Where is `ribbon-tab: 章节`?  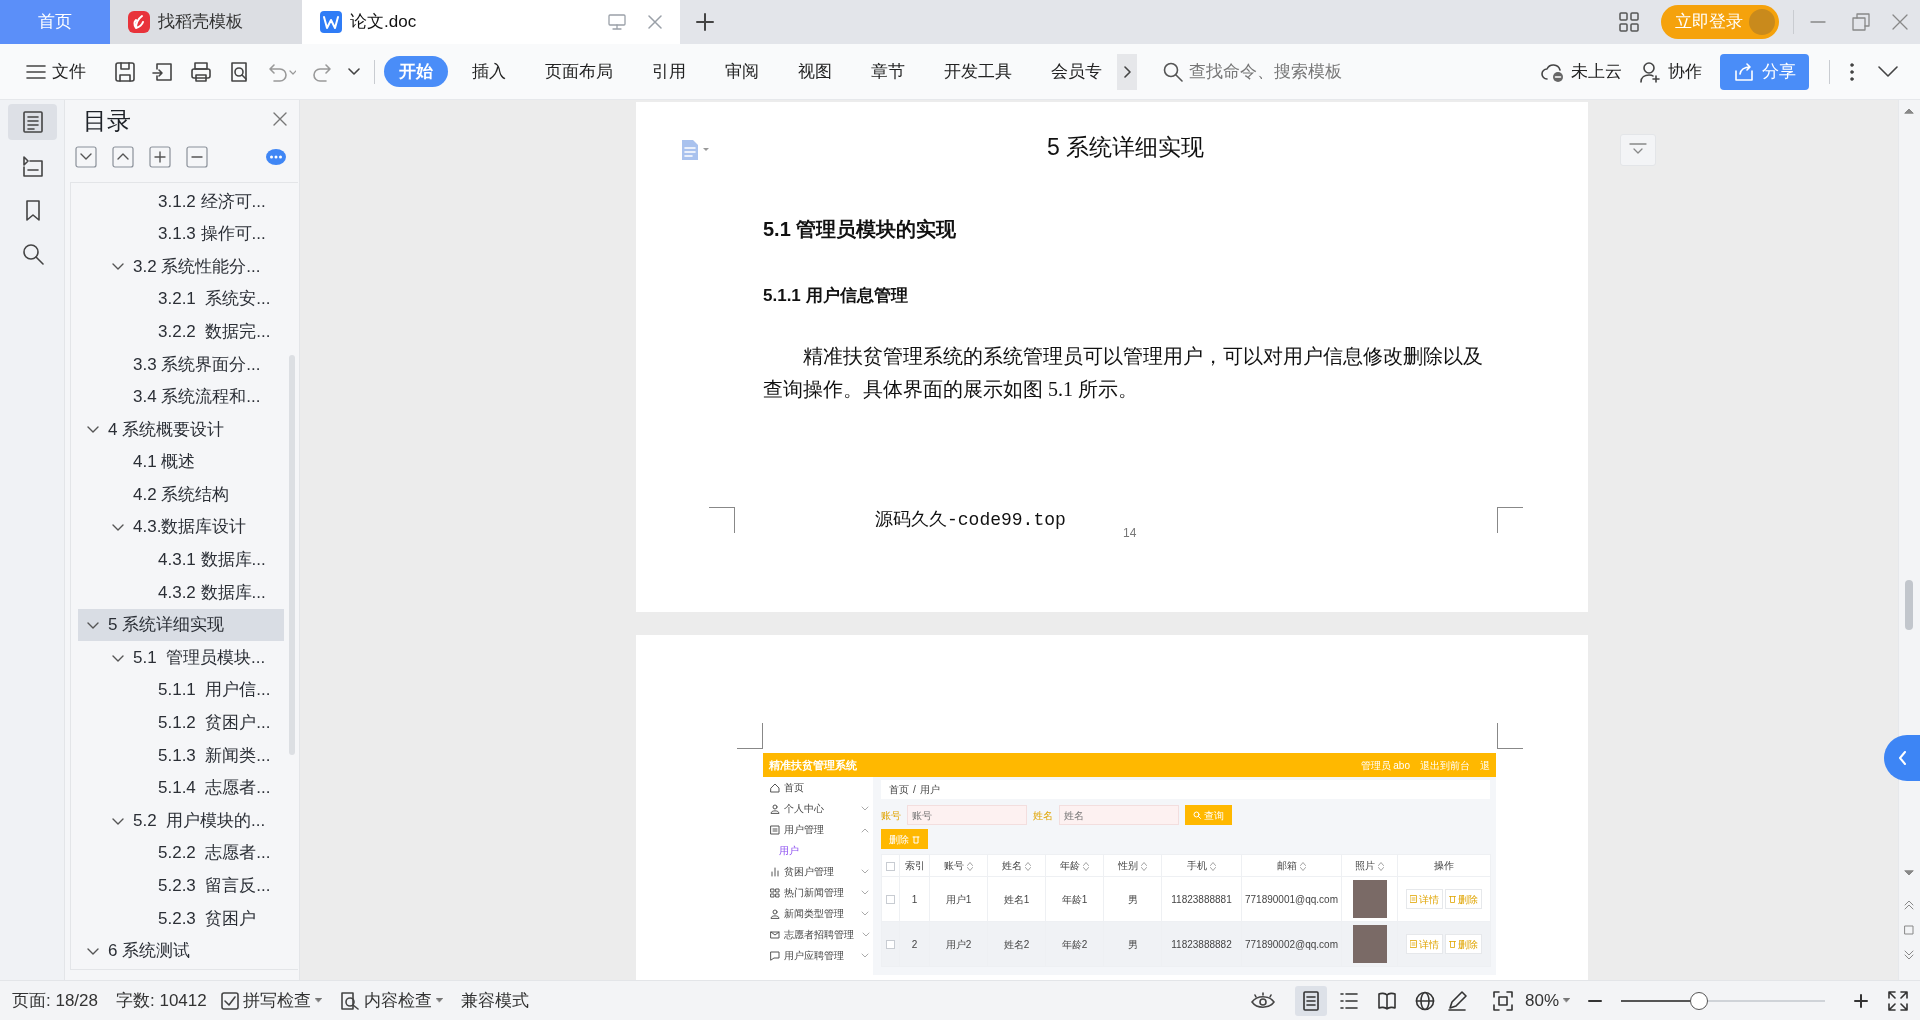
ribbon-tab: 章节 is located at coordinates (888, 71).